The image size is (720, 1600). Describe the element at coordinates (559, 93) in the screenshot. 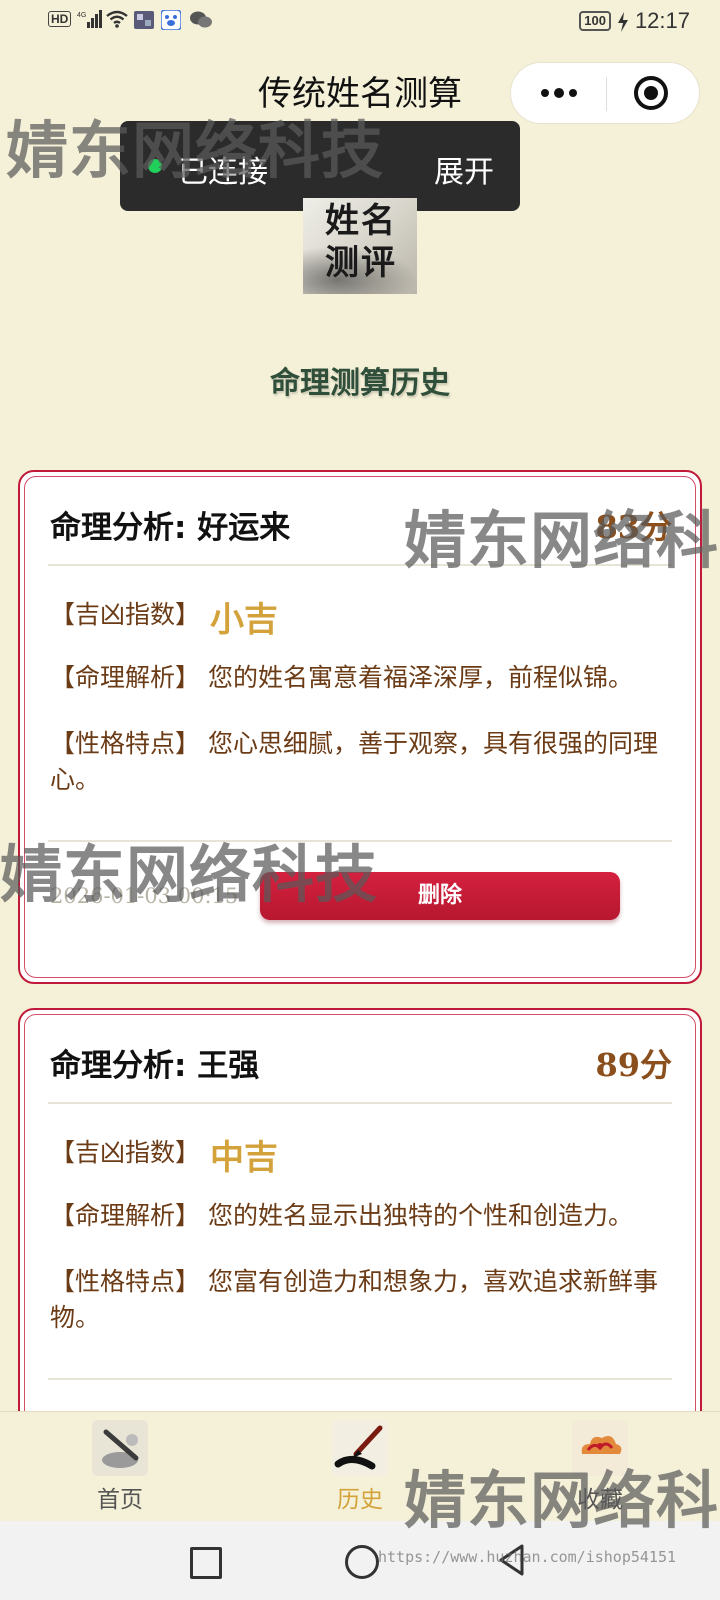

I see `more-dots-icon` at that location.